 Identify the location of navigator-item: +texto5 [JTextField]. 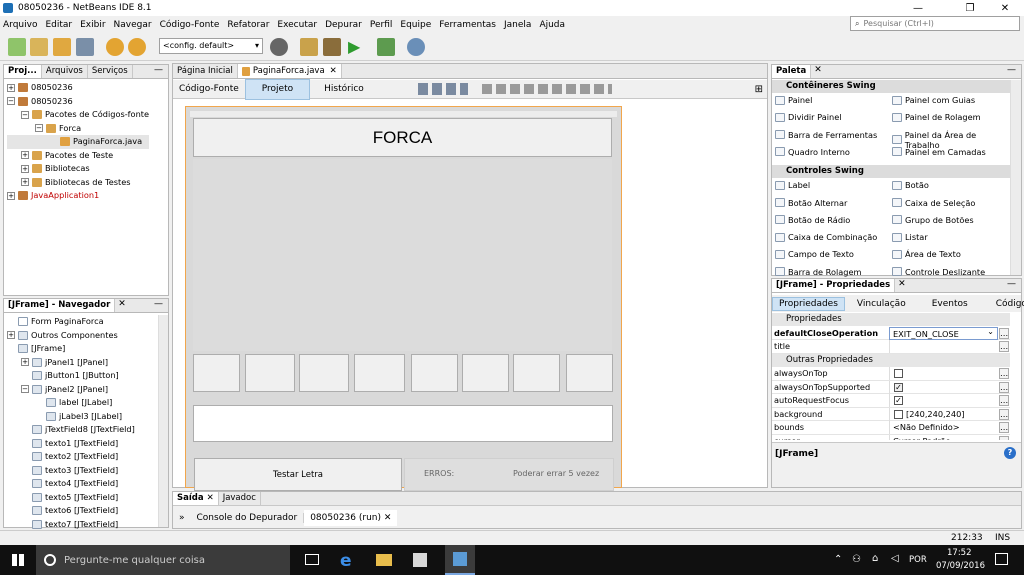
(71, 498).